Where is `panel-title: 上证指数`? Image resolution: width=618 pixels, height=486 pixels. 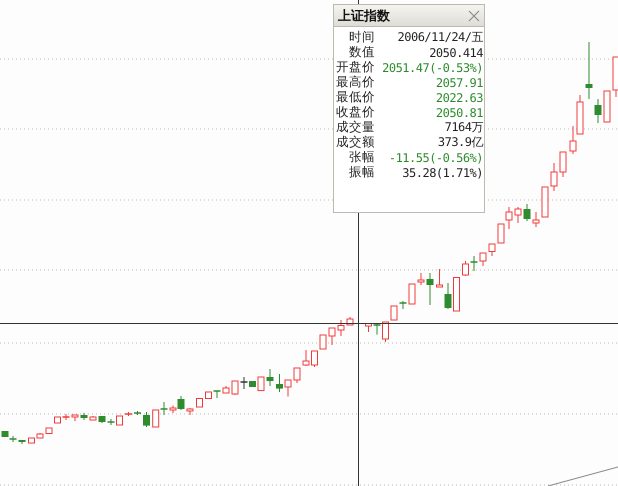 panel-title: 上证指数 is located at coordinates (364, 16).